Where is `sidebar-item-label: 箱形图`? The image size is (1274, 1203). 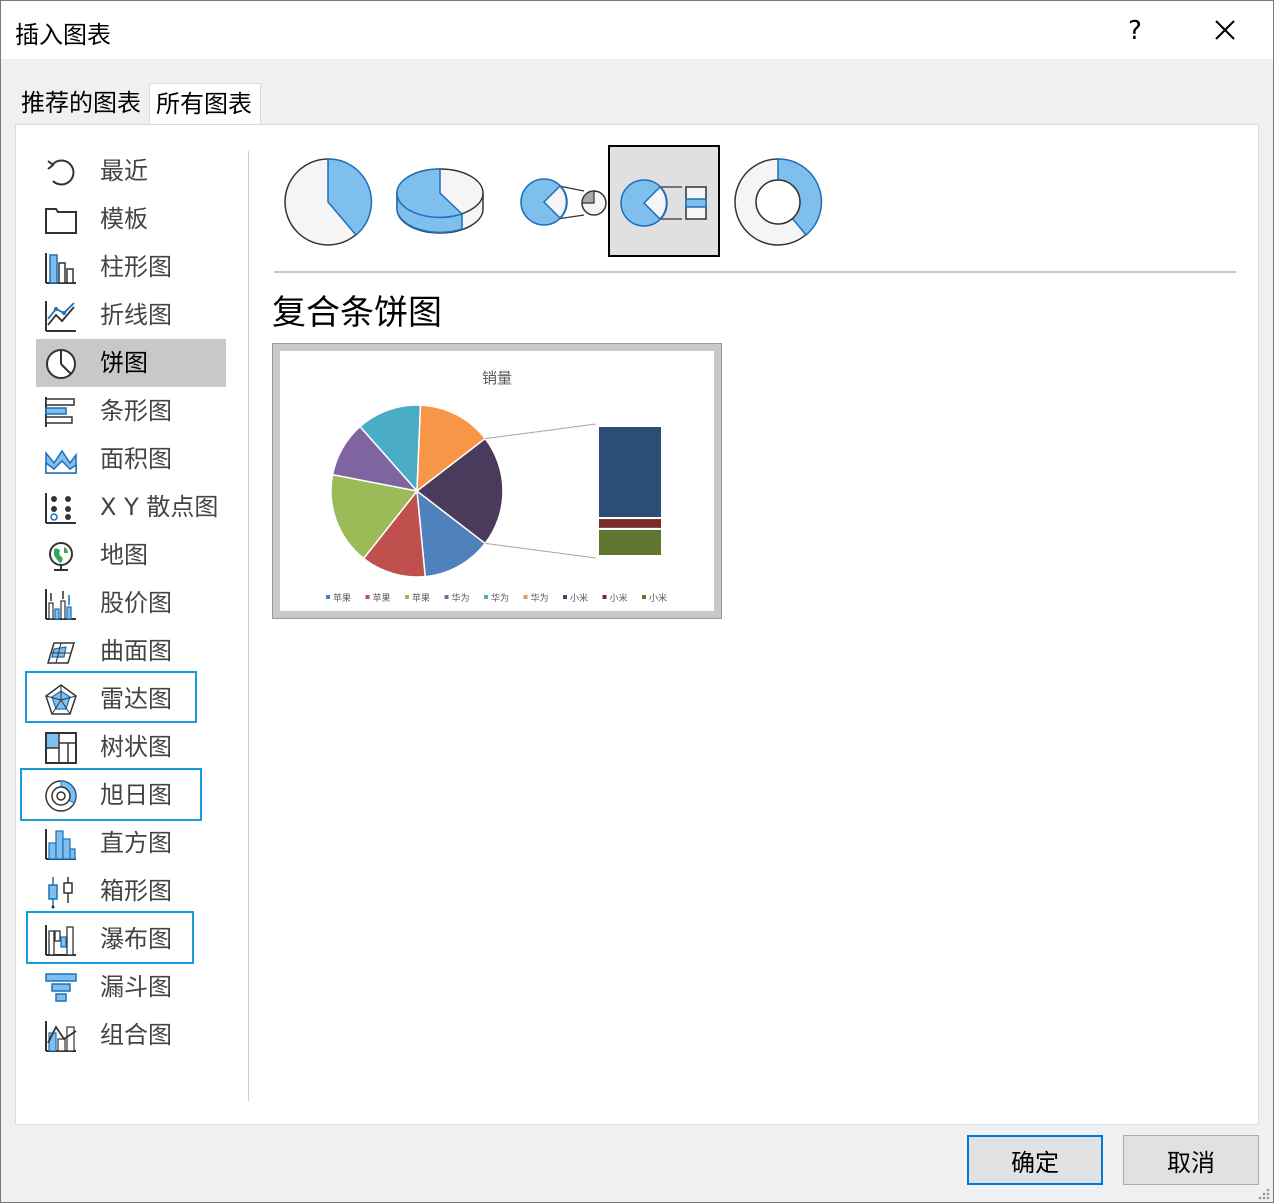 sidebar-item-label: 箱形图 is located at coordinates (136, 891).